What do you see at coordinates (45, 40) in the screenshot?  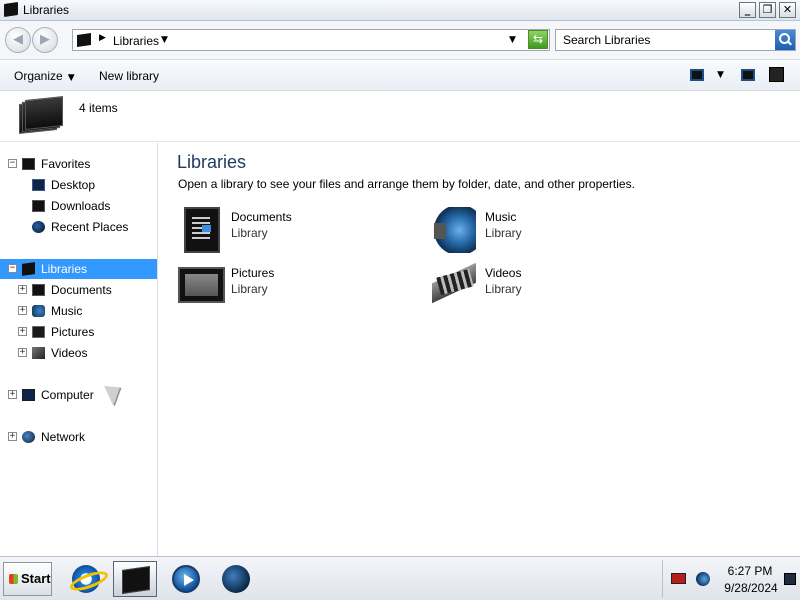 I see `forward-button: ▶` at bounding box center [45, 40].